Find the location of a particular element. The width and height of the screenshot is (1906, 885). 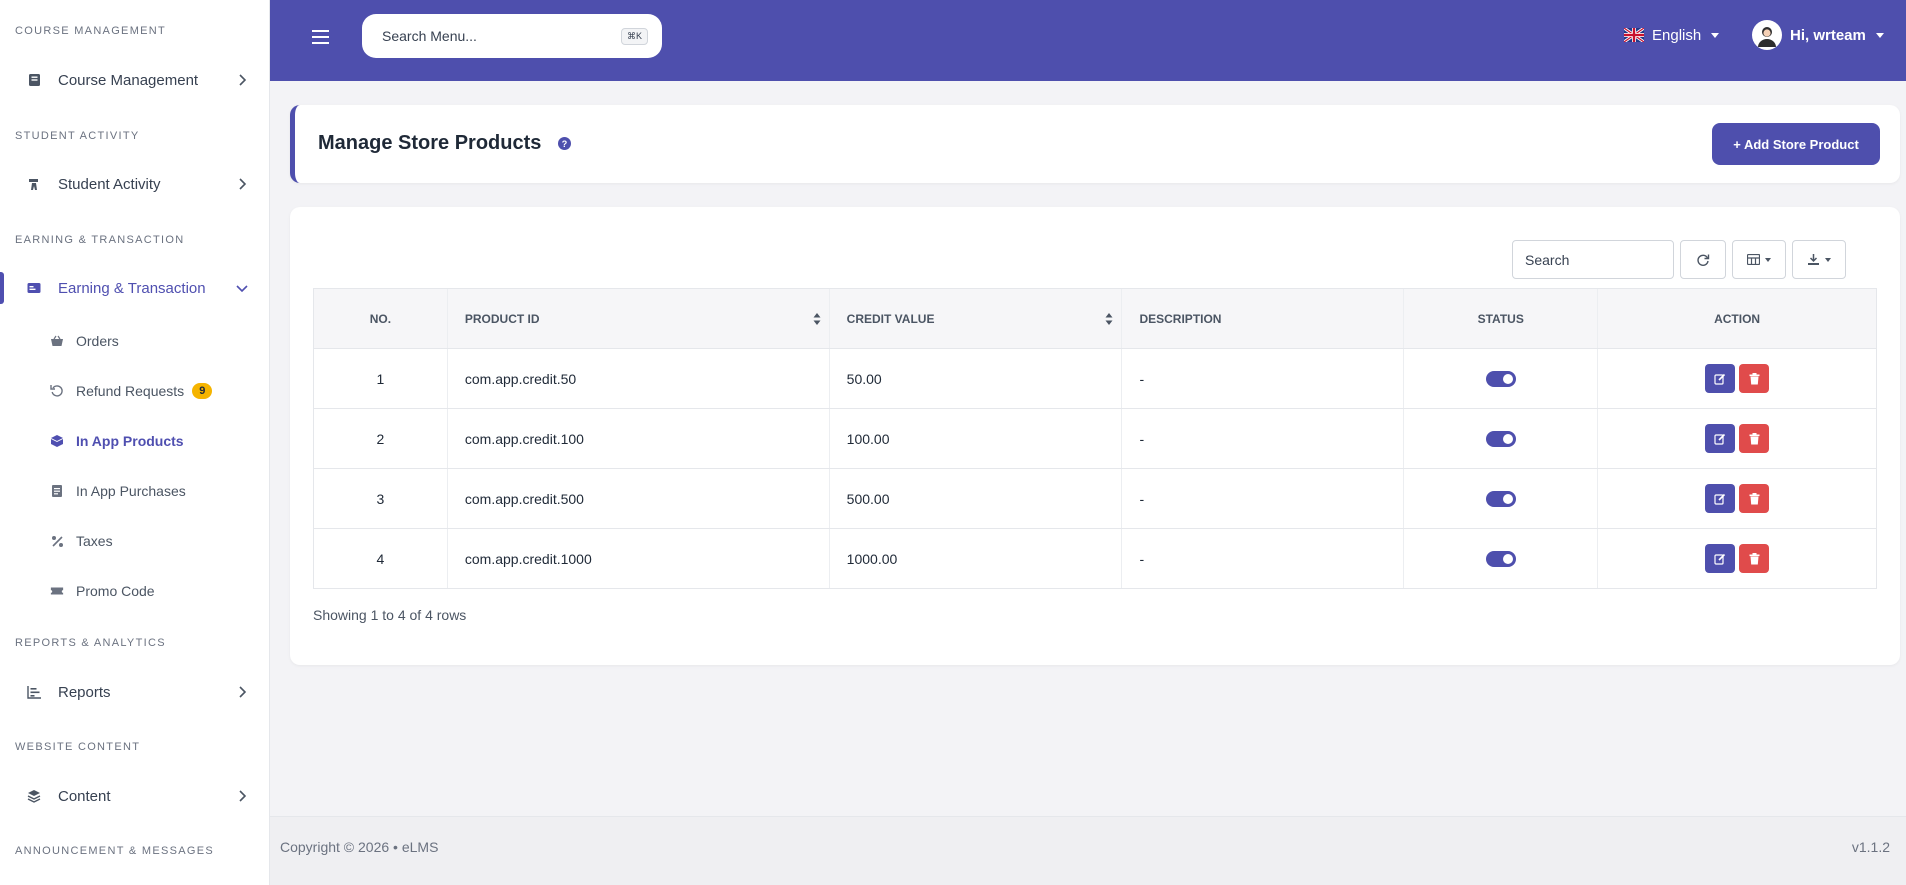

cell-no: 3 is located at coordinates (380, 498).